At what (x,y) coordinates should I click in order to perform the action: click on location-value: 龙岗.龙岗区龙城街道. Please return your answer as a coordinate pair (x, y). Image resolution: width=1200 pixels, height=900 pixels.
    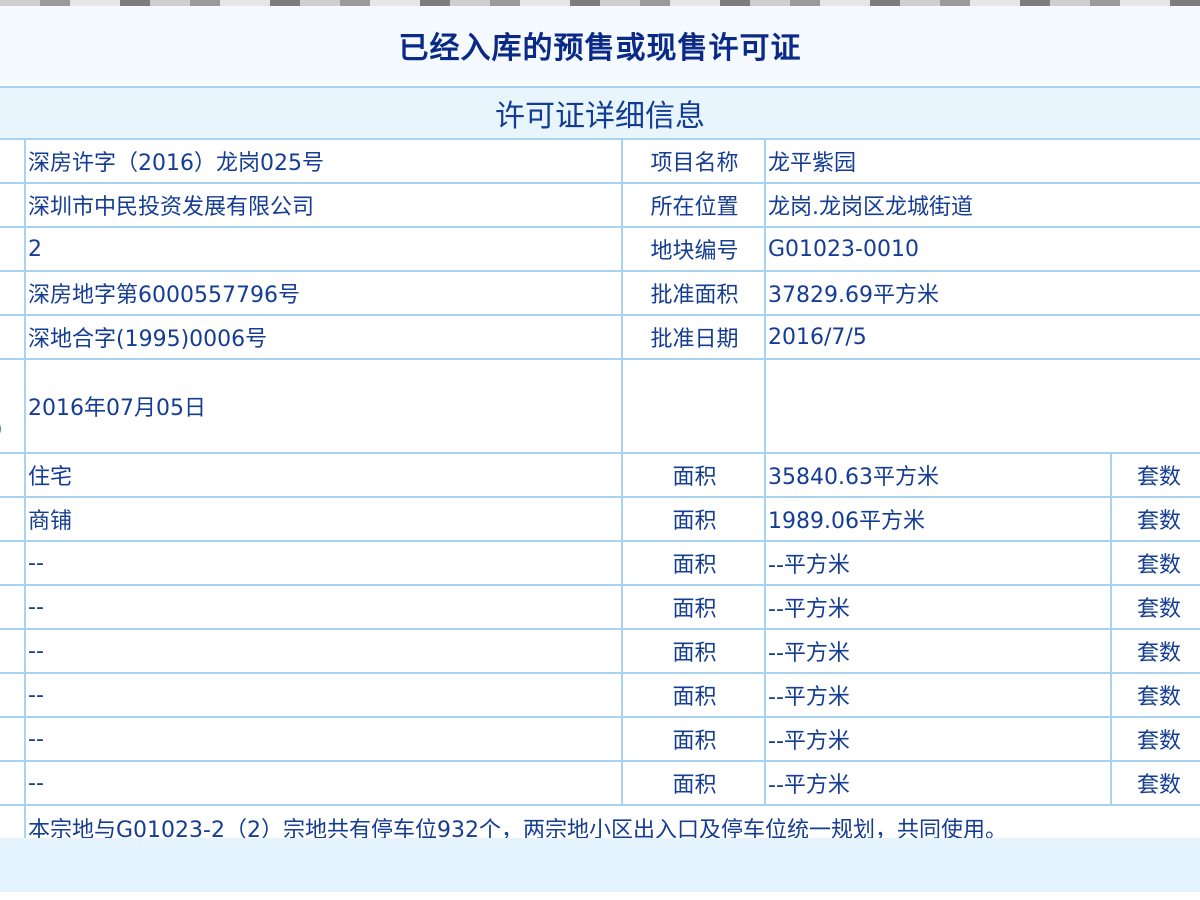
    Looking at the image, I should click on (981, 205).